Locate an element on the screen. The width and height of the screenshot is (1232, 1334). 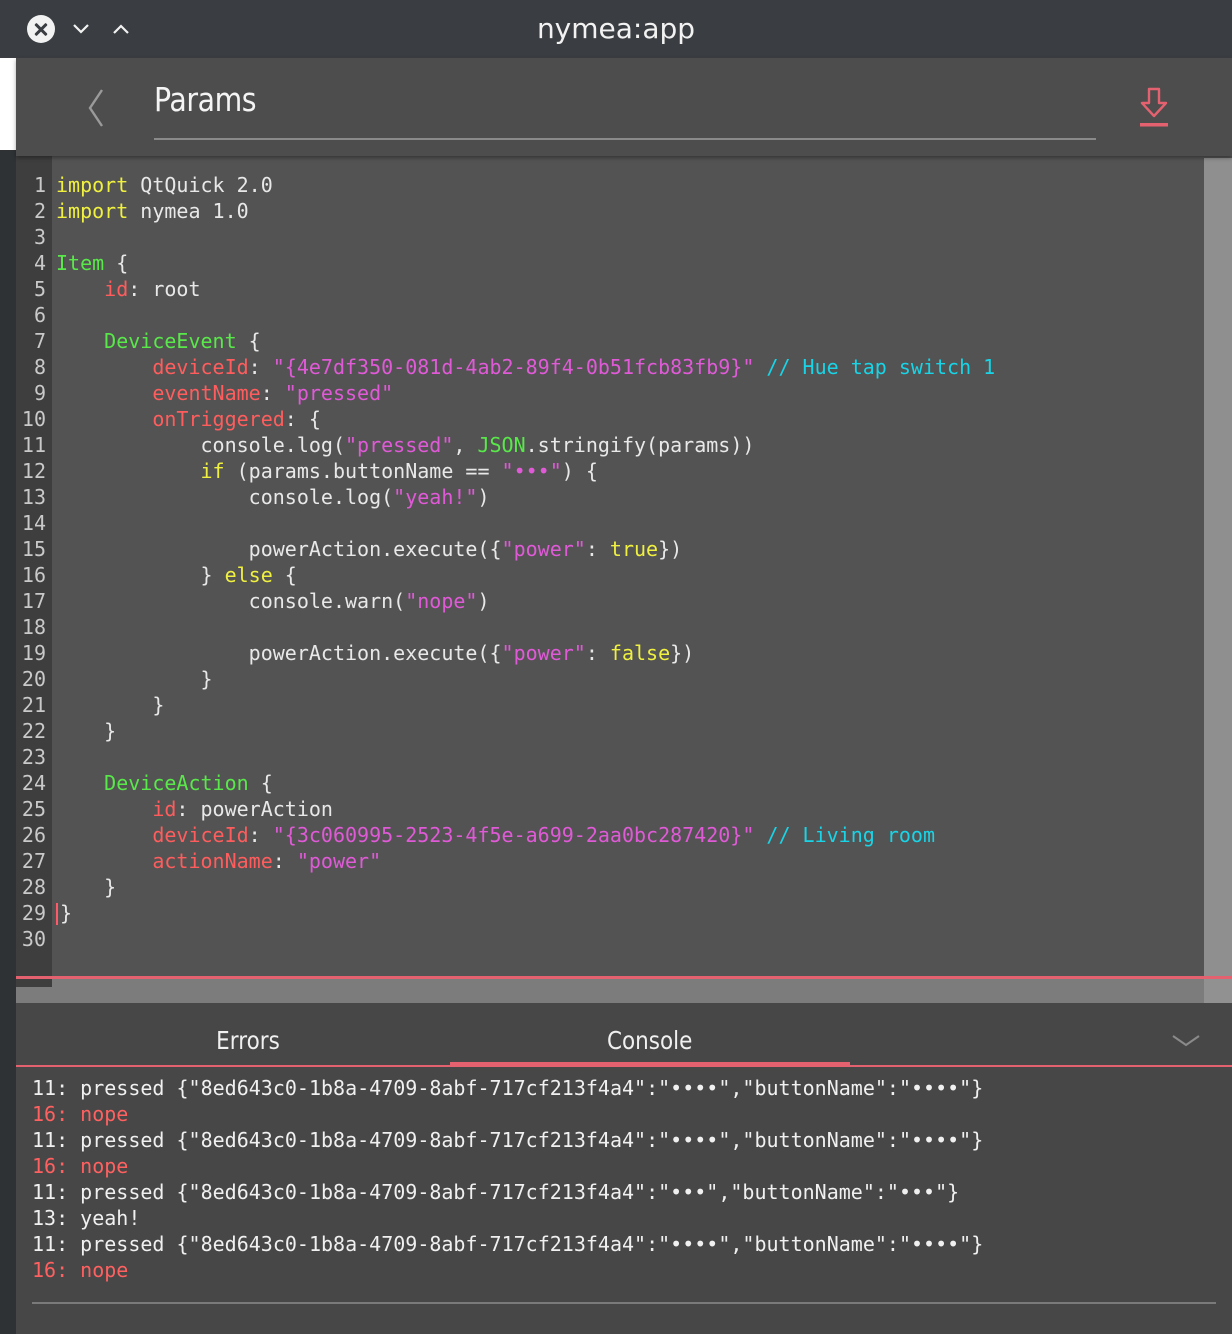
code-token: ) { is located at coordinates (579, 471).